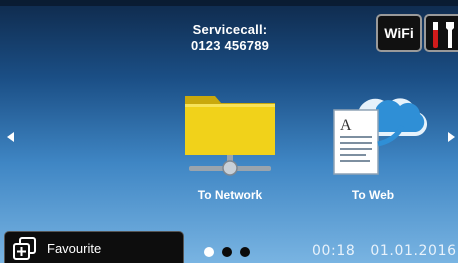 This screenshot has height=263, width=458. What do you see at coordinates (24, 248) in the screenshot?
I see `favourite-add-icon` at bounding box center [24, 248].